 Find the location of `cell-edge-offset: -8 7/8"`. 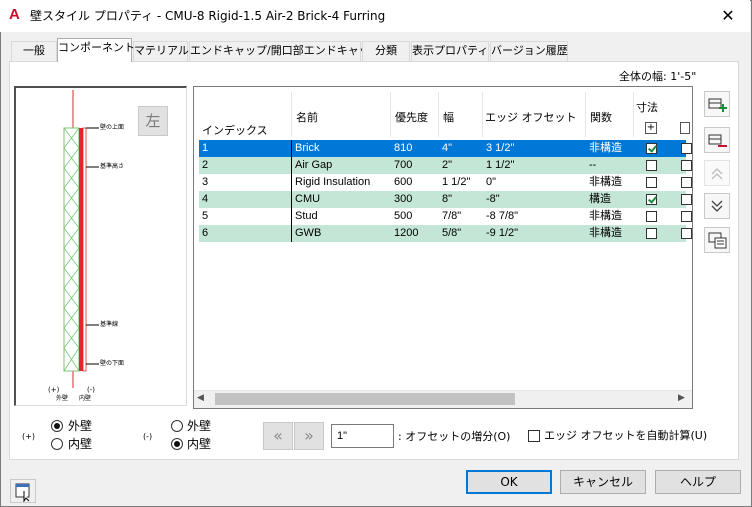

cell-edge-offset: -8 7/8" is located at coordinates (502, 216).